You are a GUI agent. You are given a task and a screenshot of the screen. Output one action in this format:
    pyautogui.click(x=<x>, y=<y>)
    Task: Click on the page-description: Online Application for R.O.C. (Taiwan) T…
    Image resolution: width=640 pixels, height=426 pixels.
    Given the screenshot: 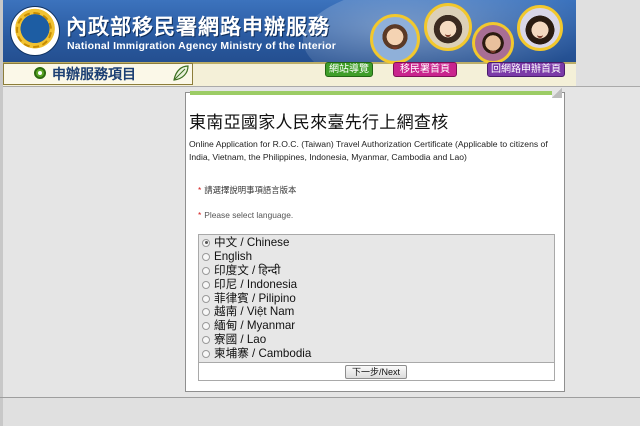 What is the action you would take?
    pyautogui.click(x=368, y=150)
    